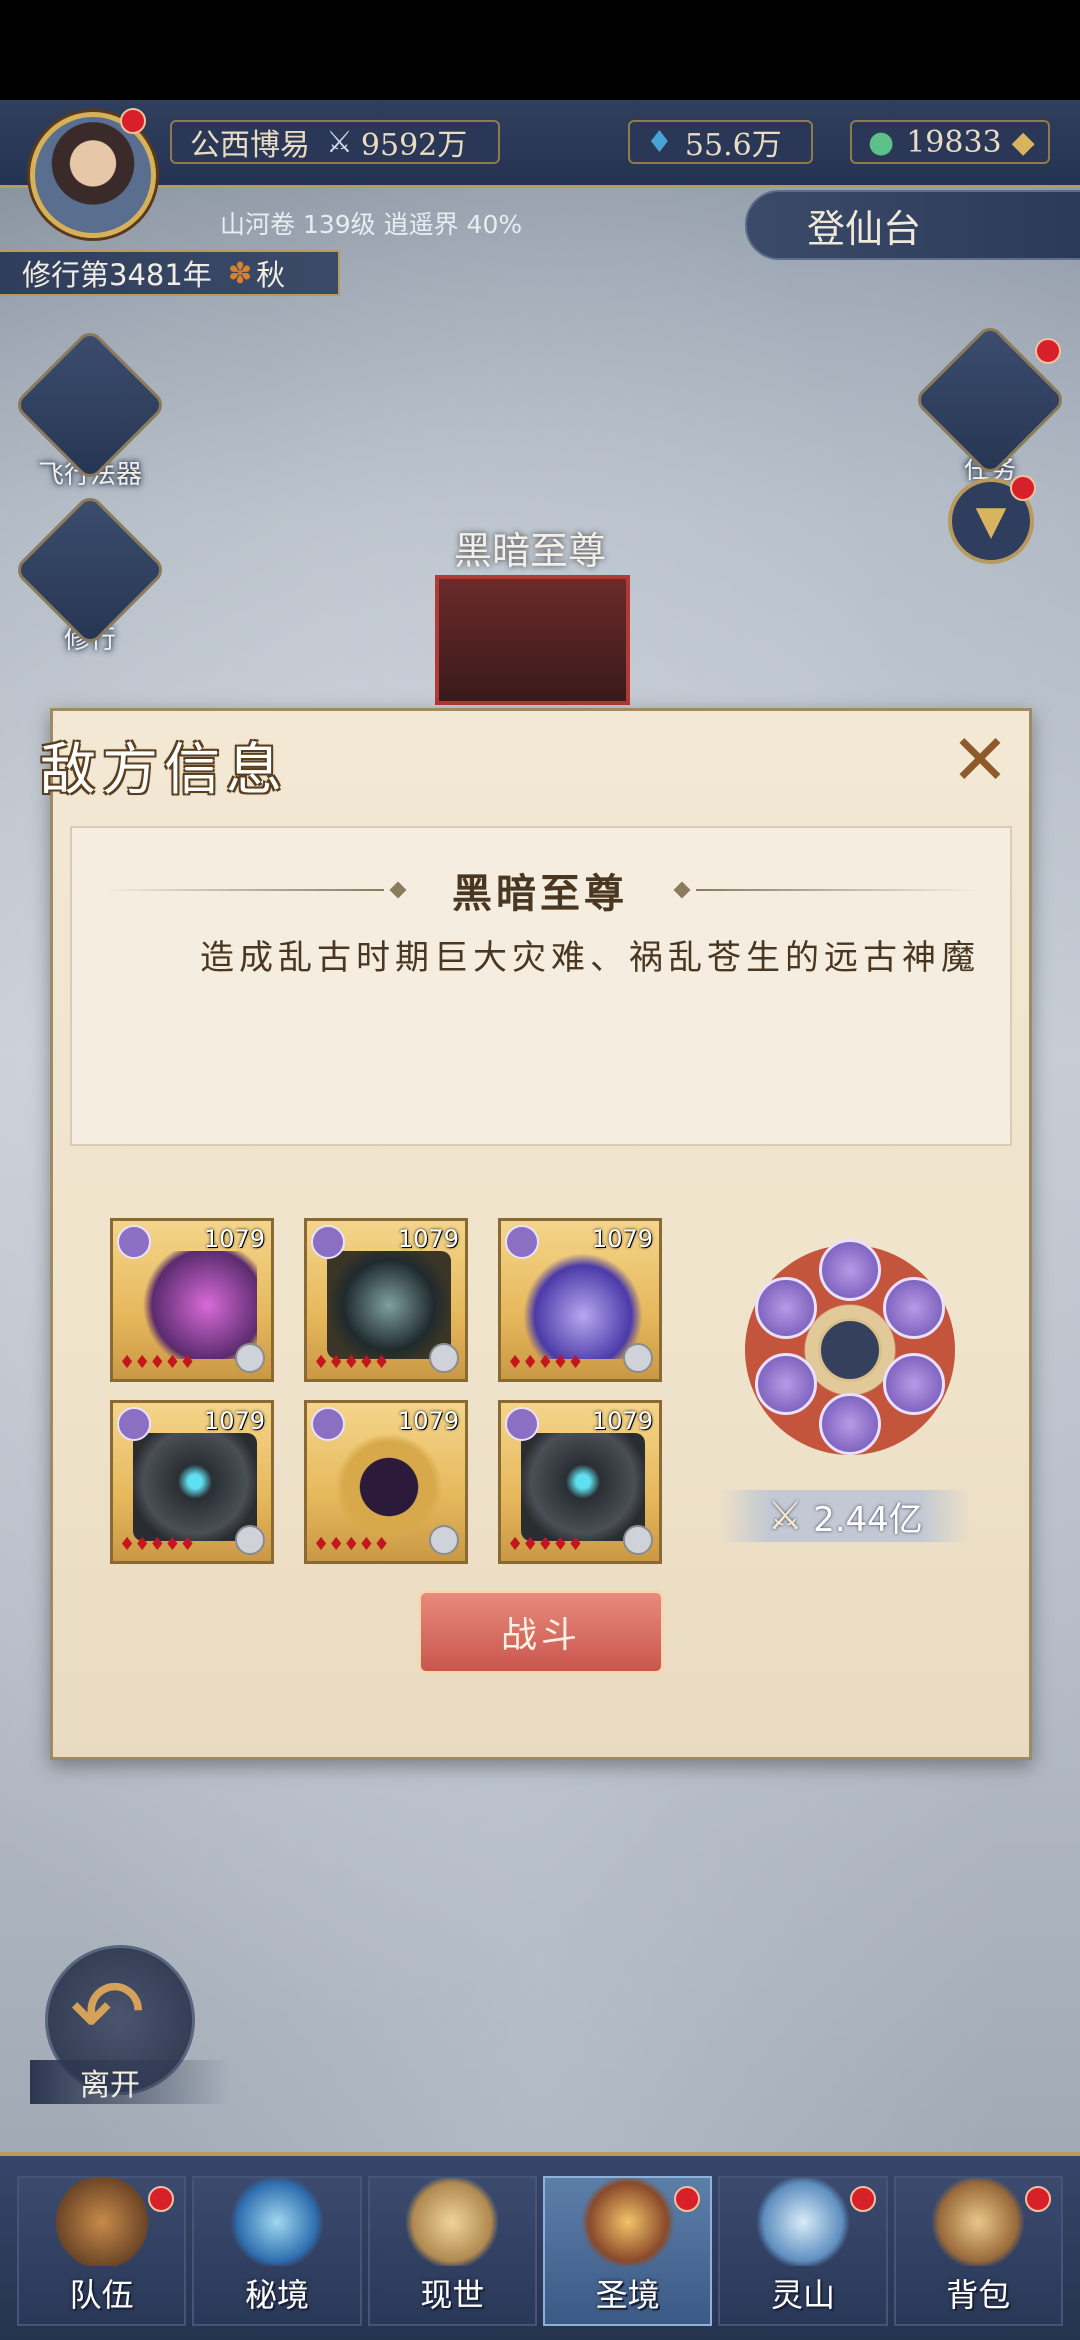 The image size is (1080, 2340). I want to click on crystal-value: 55.6万, so click(733, 145).